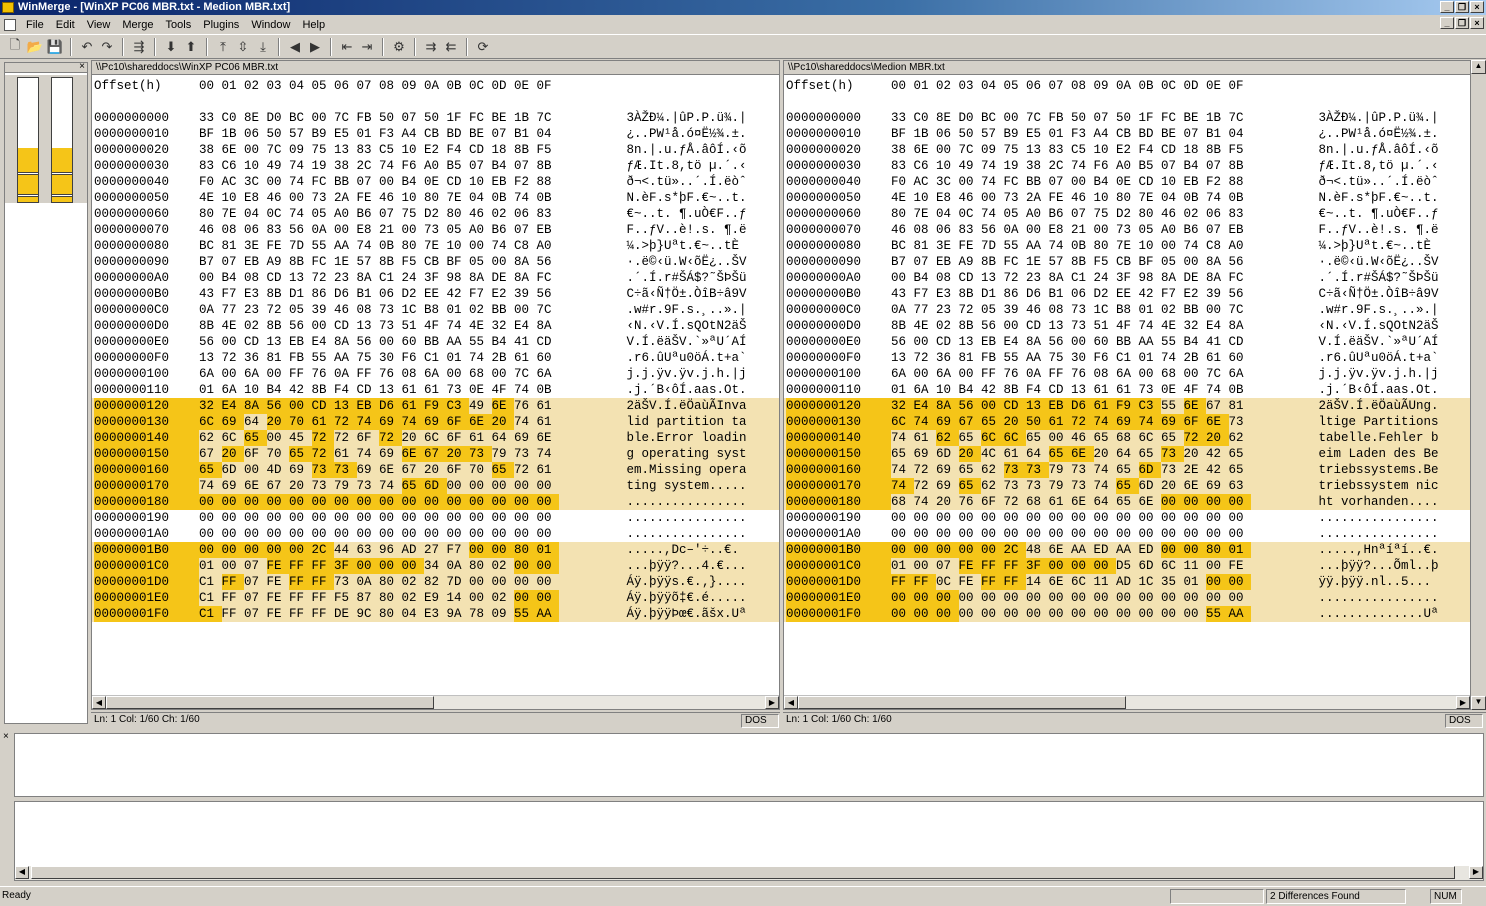  Describe the element at coordinates (435, 702) in the screenshot. I see `left-horizontal-scrollbar: ◀ ▶` at that location.